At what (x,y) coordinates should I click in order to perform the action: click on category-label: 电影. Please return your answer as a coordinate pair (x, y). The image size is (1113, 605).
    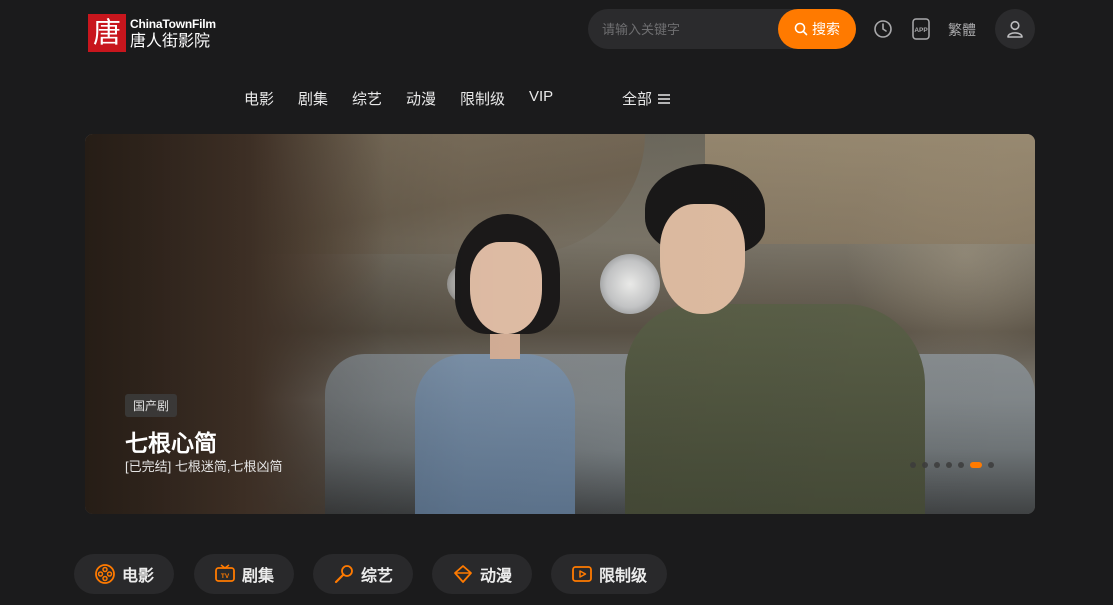
    Looking at the image, I should click on (138, 576).